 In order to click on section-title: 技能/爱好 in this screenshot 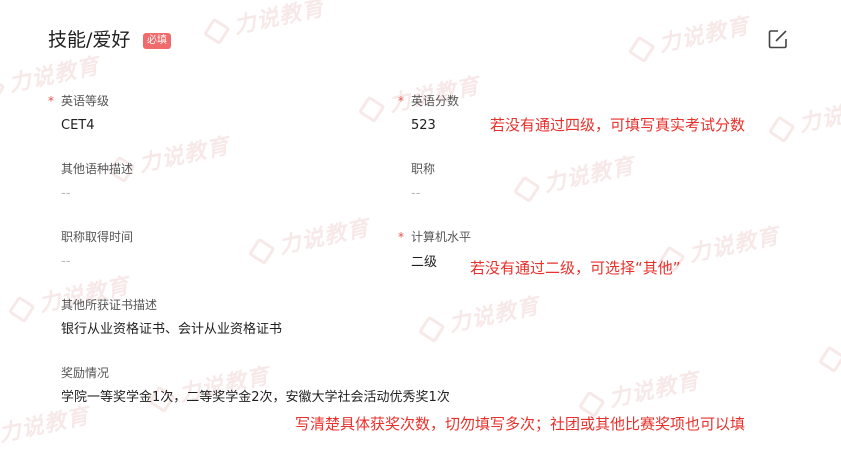, I will do `click(89, 40)`.